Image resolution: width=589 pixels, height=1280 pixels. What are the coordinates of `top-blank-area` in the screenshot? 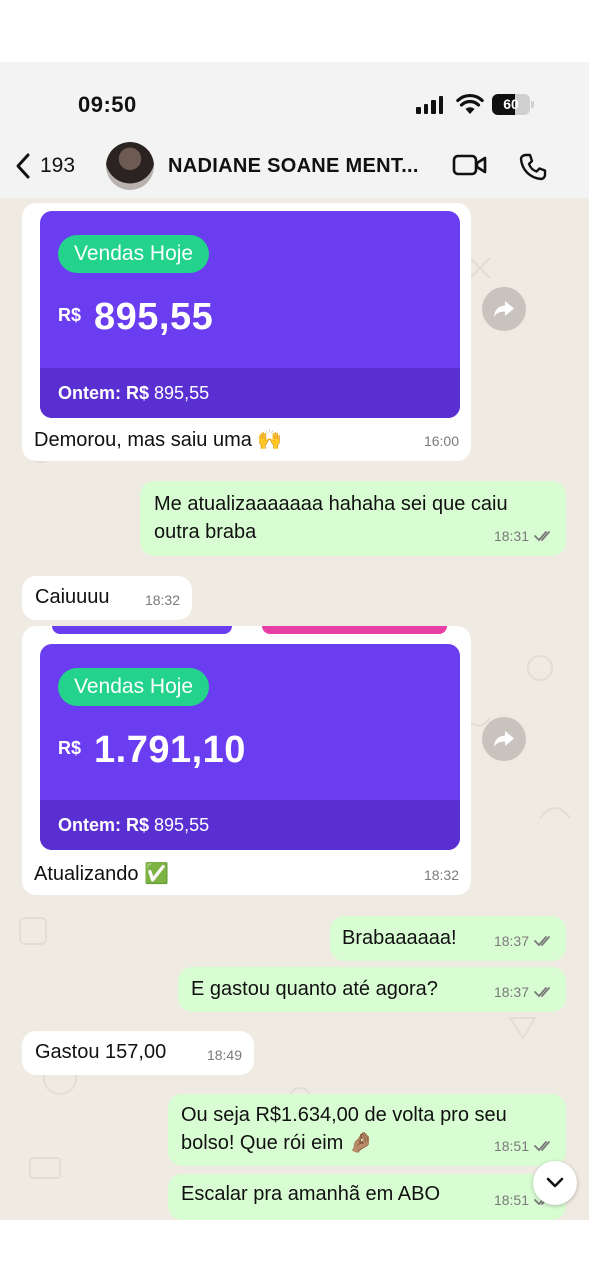 It's located at (294, 31).